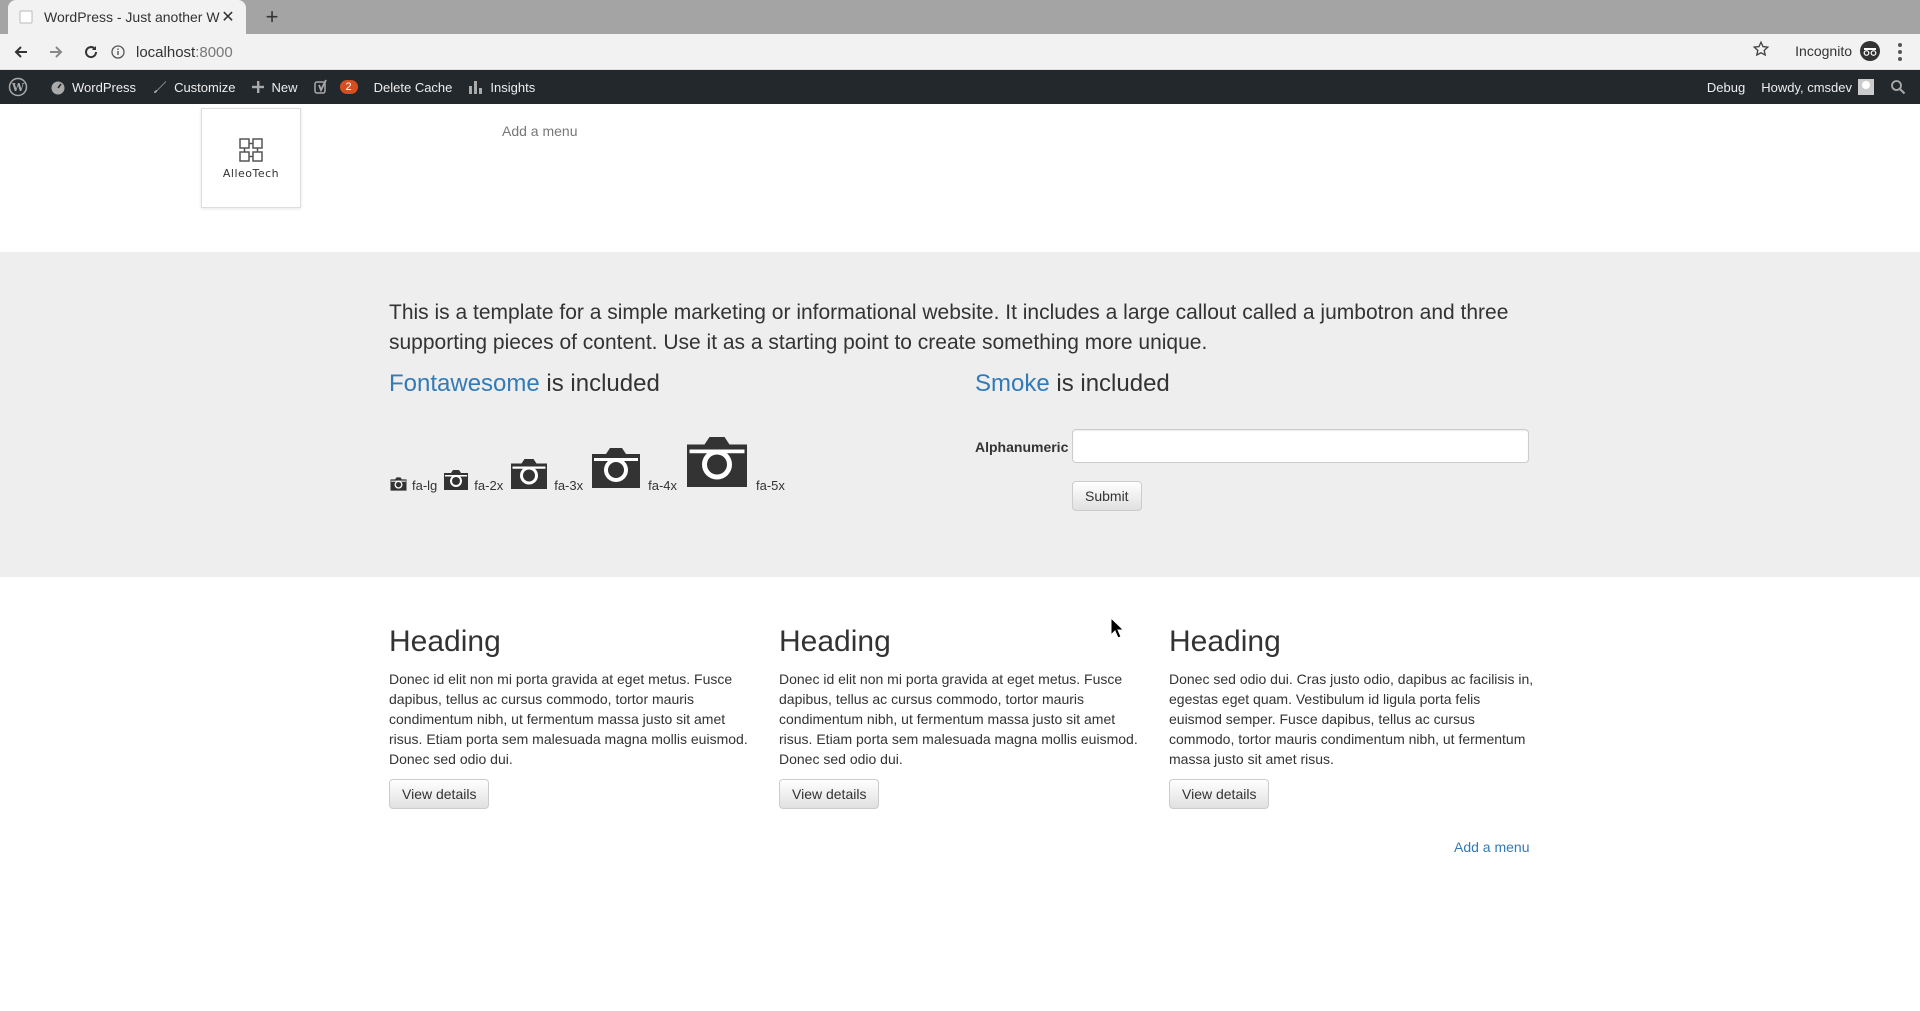 The image size is (1920, 1011). Describe the element at coordinates (1109, 383) in the screenshot. I see `smoke-suffix: is included` at that location.